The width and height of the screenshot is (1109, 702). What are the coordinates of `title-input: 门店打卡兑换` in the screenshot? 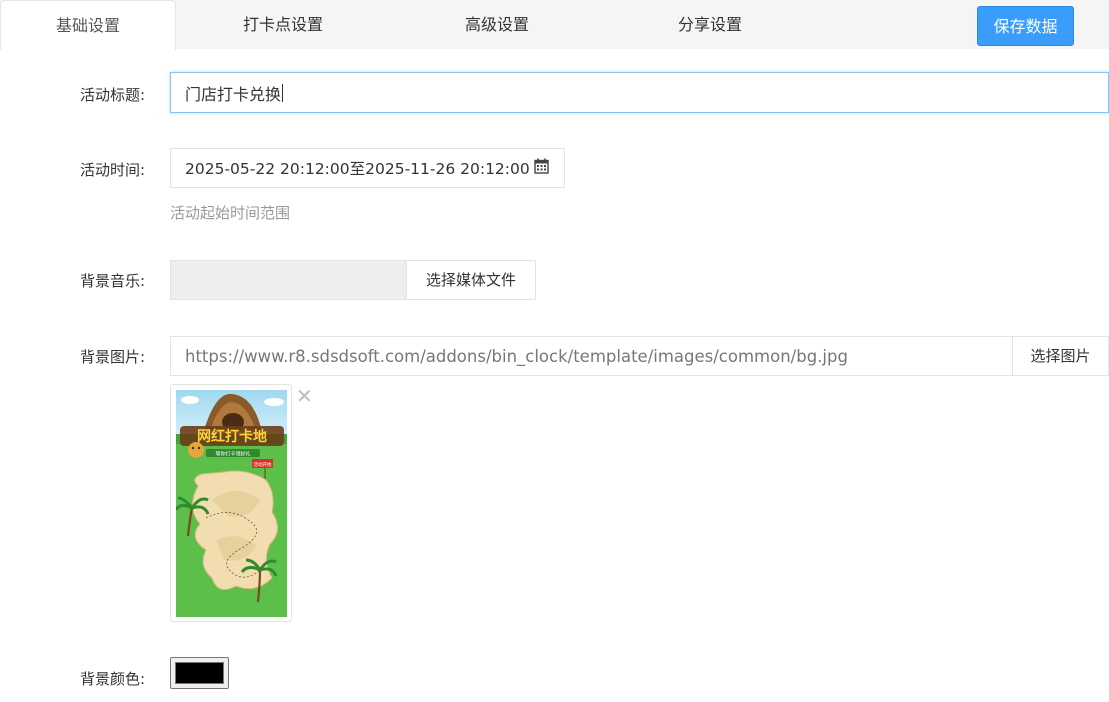 It's located at (639, 92).